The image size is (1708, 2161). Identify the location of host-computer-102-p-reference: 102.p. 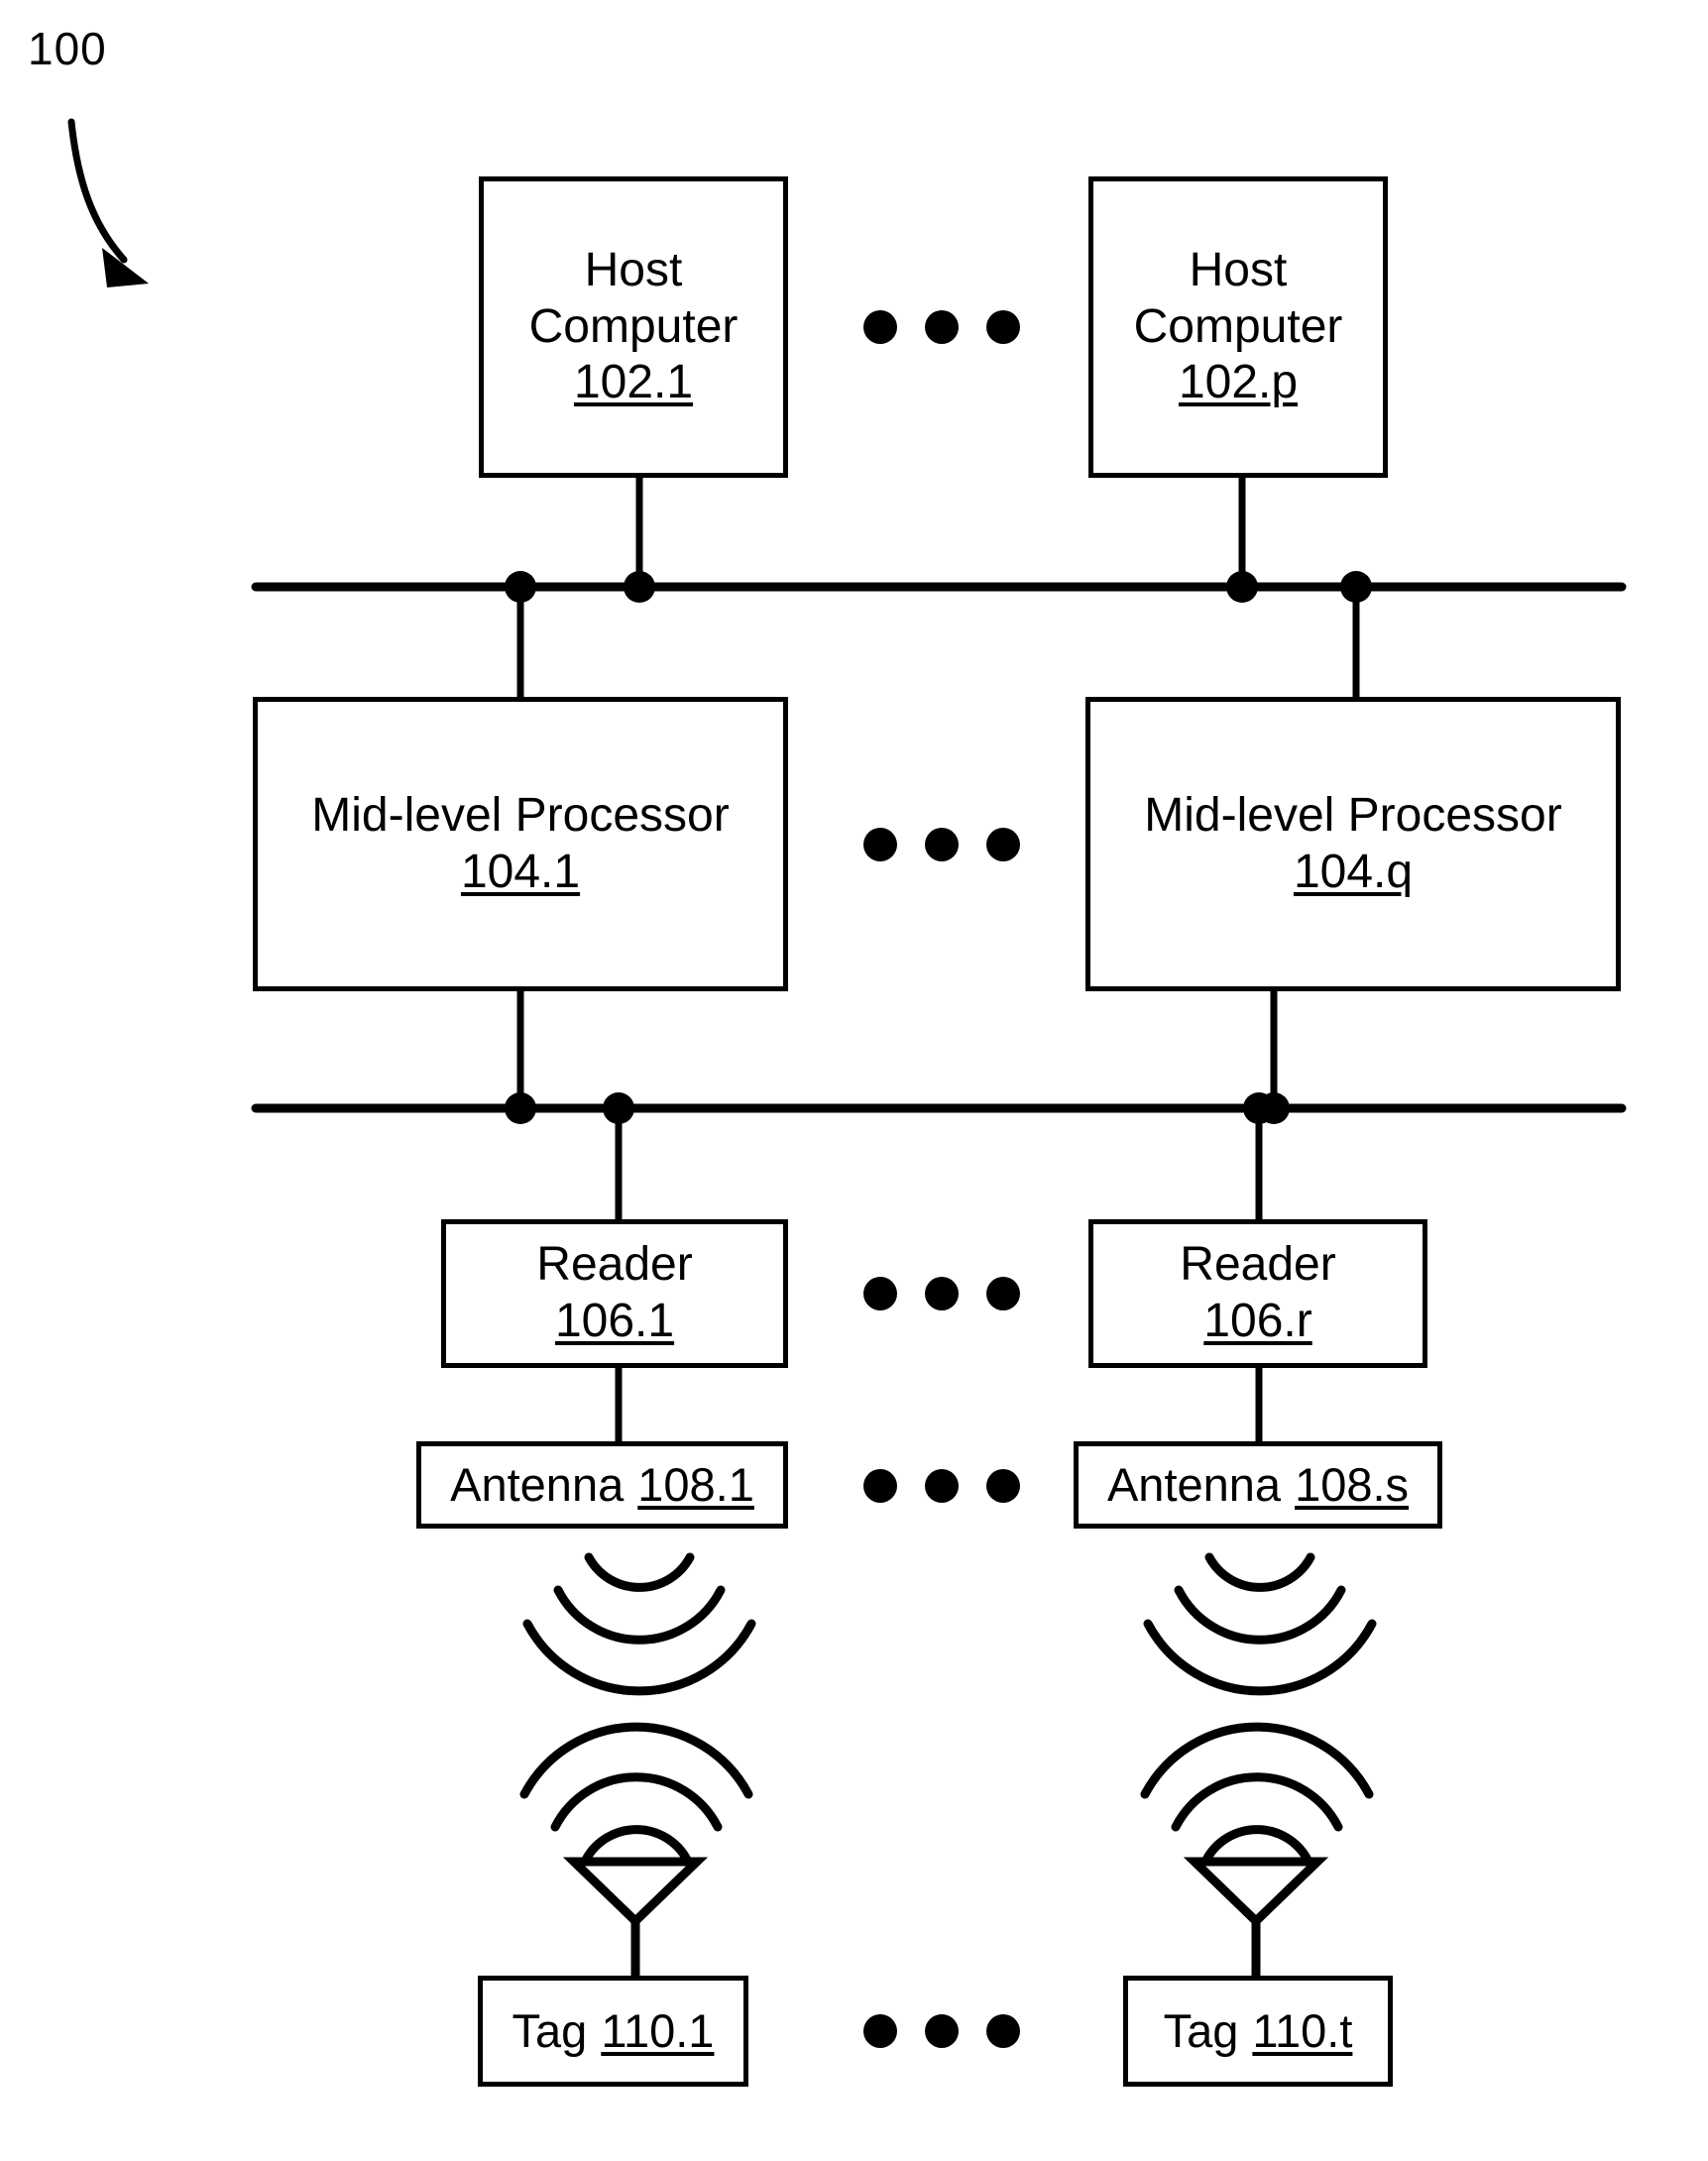
(1238, 383).